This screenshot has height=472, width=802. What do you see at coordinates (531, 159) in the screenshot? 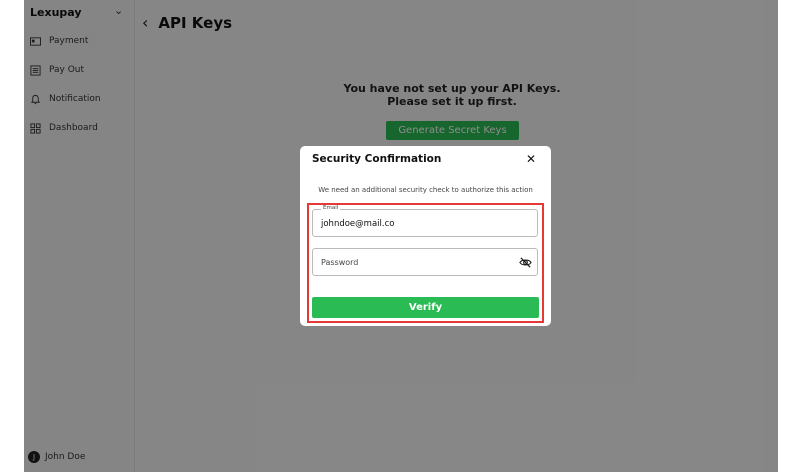
I see `close-icon: ✕` at bounding box center [531, 159].